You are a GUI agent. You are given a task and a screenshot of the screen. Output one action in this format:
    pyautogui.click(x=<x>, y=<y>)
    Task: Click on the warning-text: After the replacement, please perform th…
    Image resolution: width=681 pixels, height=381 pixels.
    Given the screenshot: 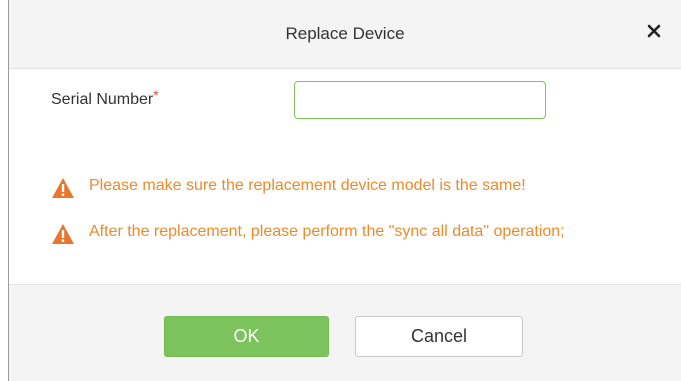 What is the action you would take?
    pyautogui.click(x=327, y=231)
    